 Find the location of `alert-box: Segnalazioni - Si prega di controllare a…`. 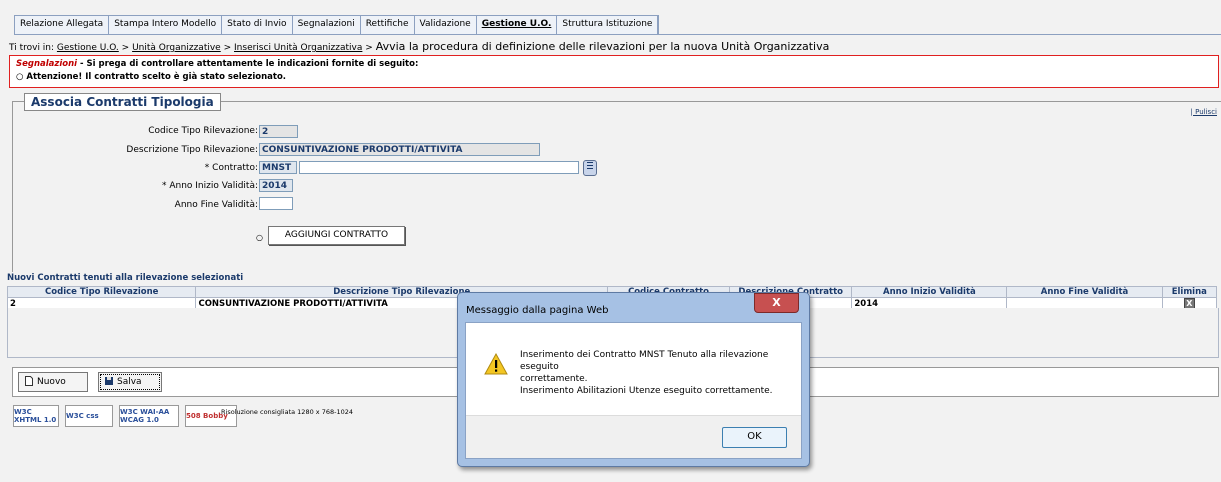

alert-box: Segnalazioni - Si prega di controllare a… is located at coordinates (614, 71).